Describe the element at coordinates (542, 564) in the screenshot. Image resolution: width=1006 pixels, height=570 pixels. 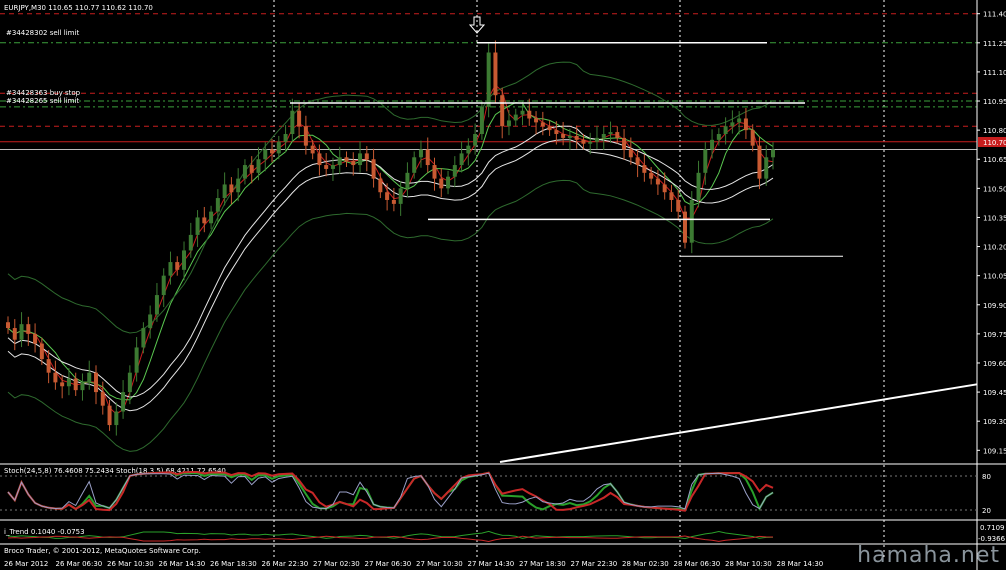
I see `time-tick-label: 27 Mar 18:30` at that location.